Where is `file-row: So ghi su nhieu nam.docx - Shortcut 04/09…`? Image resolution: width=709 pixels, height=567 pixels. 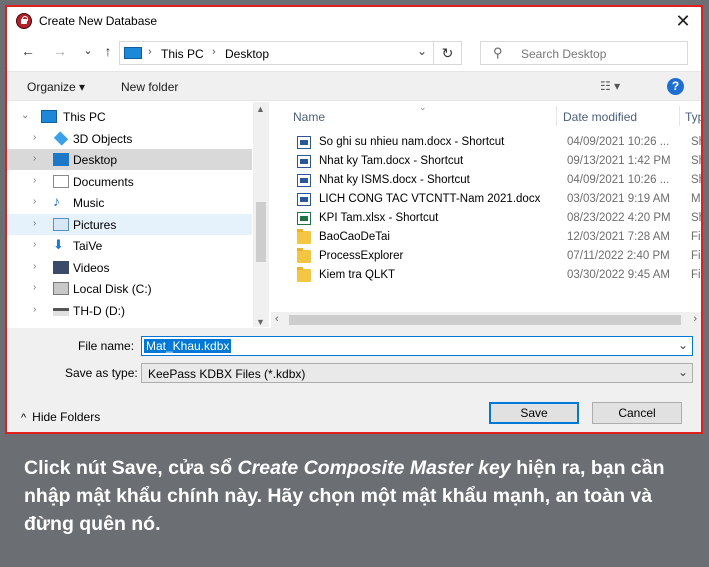 file-row: So ghi su nhieu nam.docx - Shortcut 04/09… is located at coordinates (496, 142).